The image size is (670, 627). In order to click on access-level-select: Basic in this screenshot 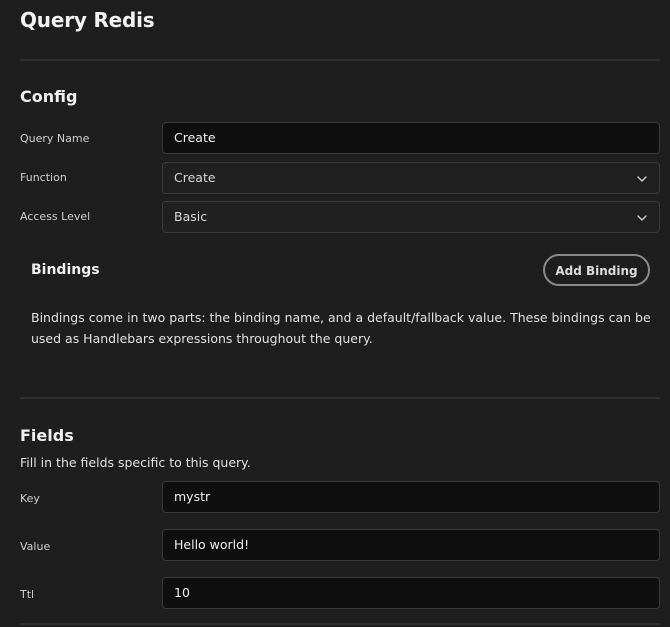, I will do `click(411, 217)`.